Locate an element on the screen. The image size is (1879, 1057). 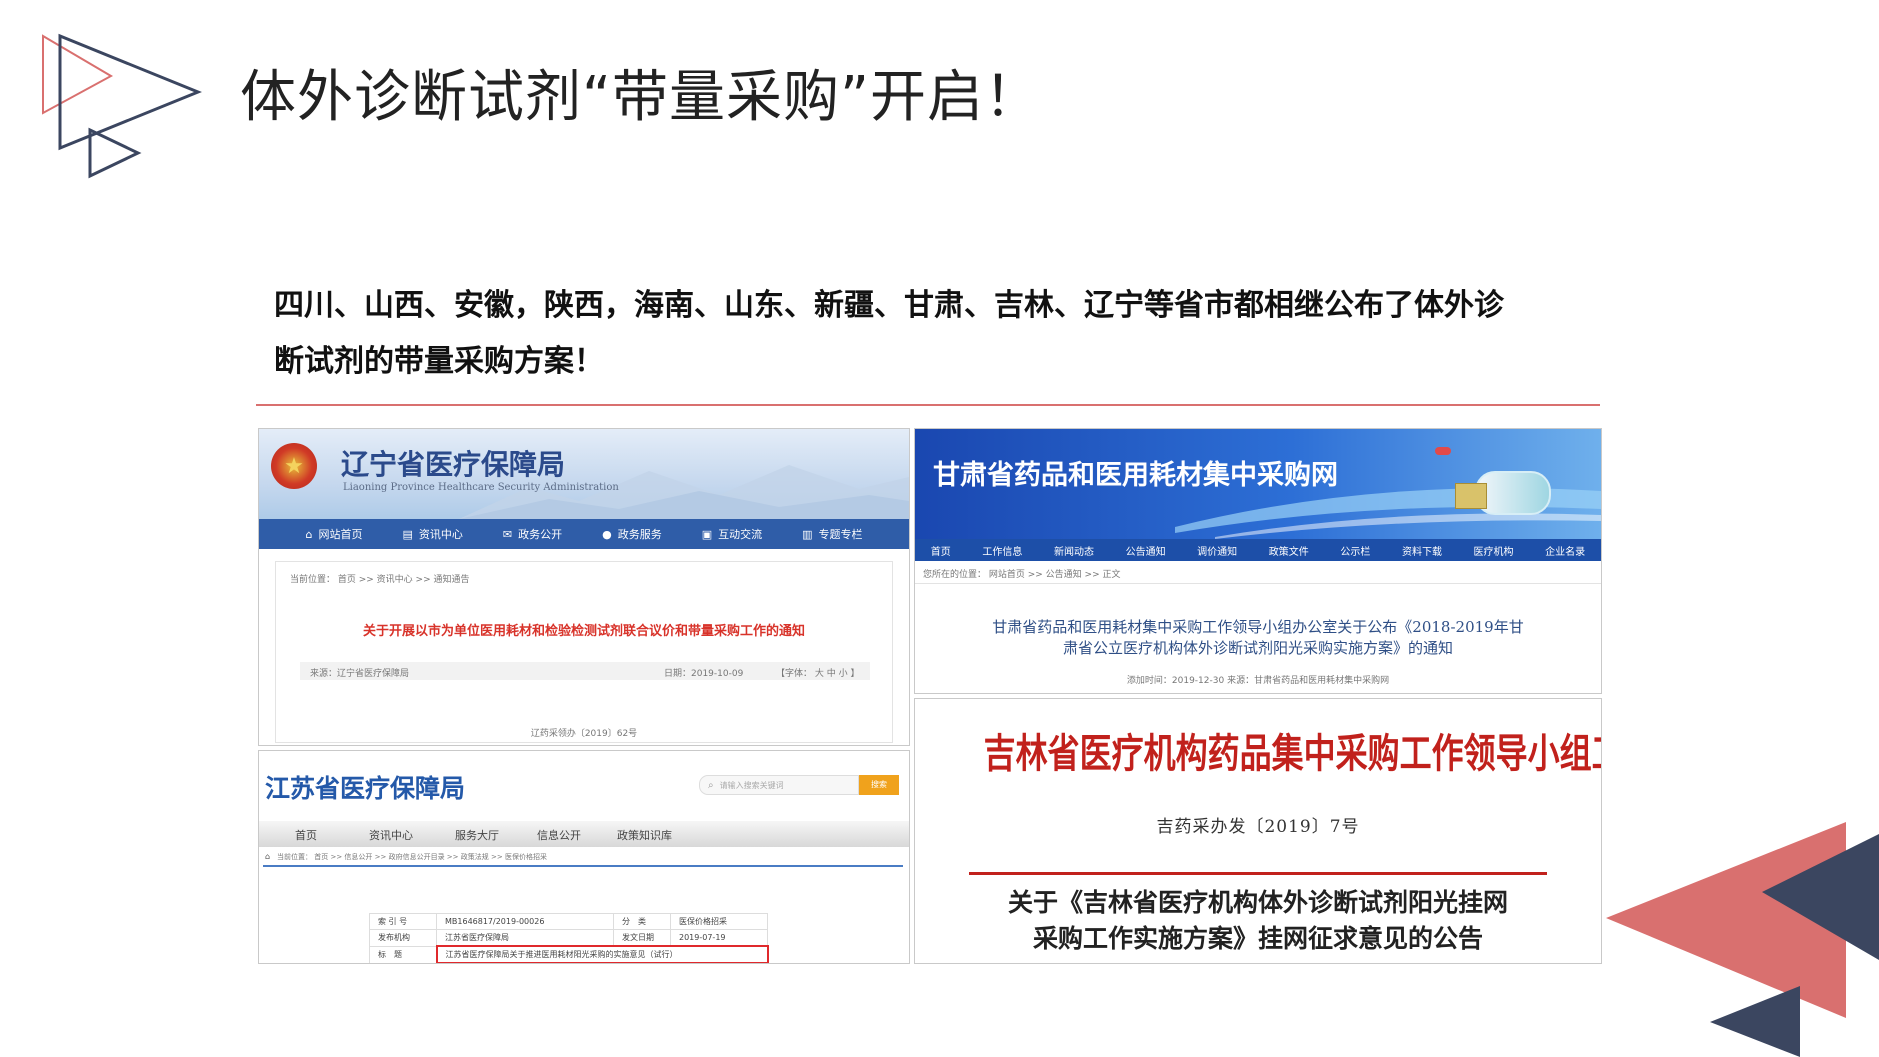
gansu-breadcrumb: 您所在的位置： 网站首页 >> 公告通知 >> 正文 is located at coordinates (1022, 575).